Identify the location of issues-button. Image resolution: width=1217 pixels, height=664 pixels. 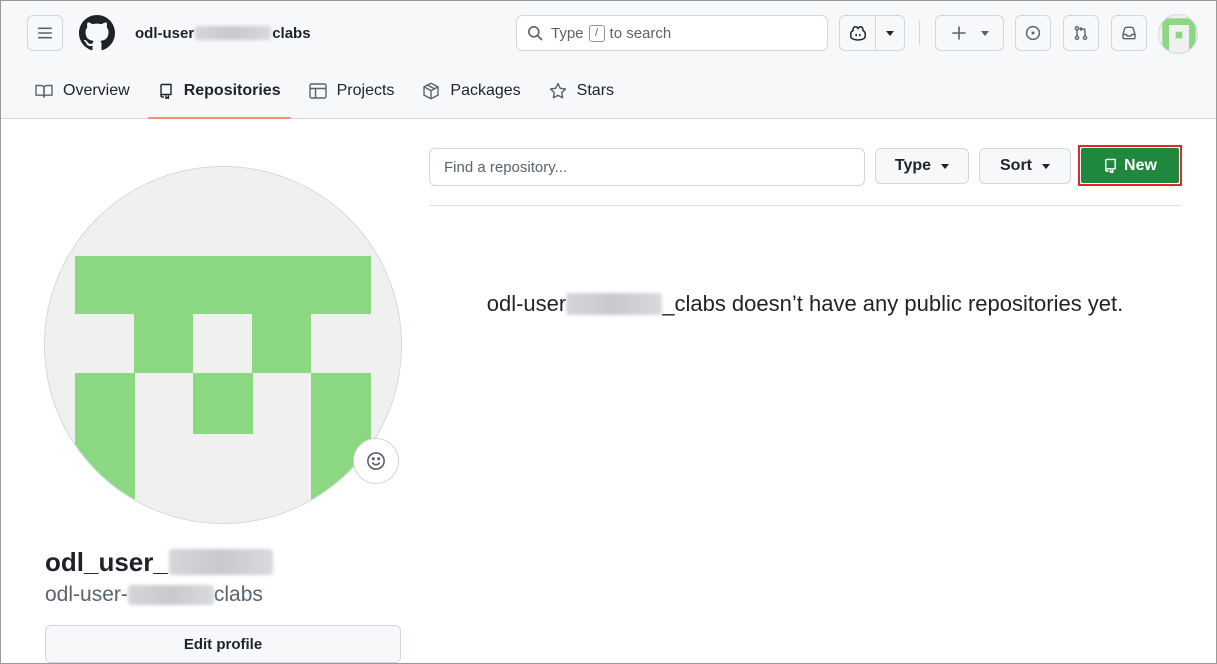
(1033, 33).